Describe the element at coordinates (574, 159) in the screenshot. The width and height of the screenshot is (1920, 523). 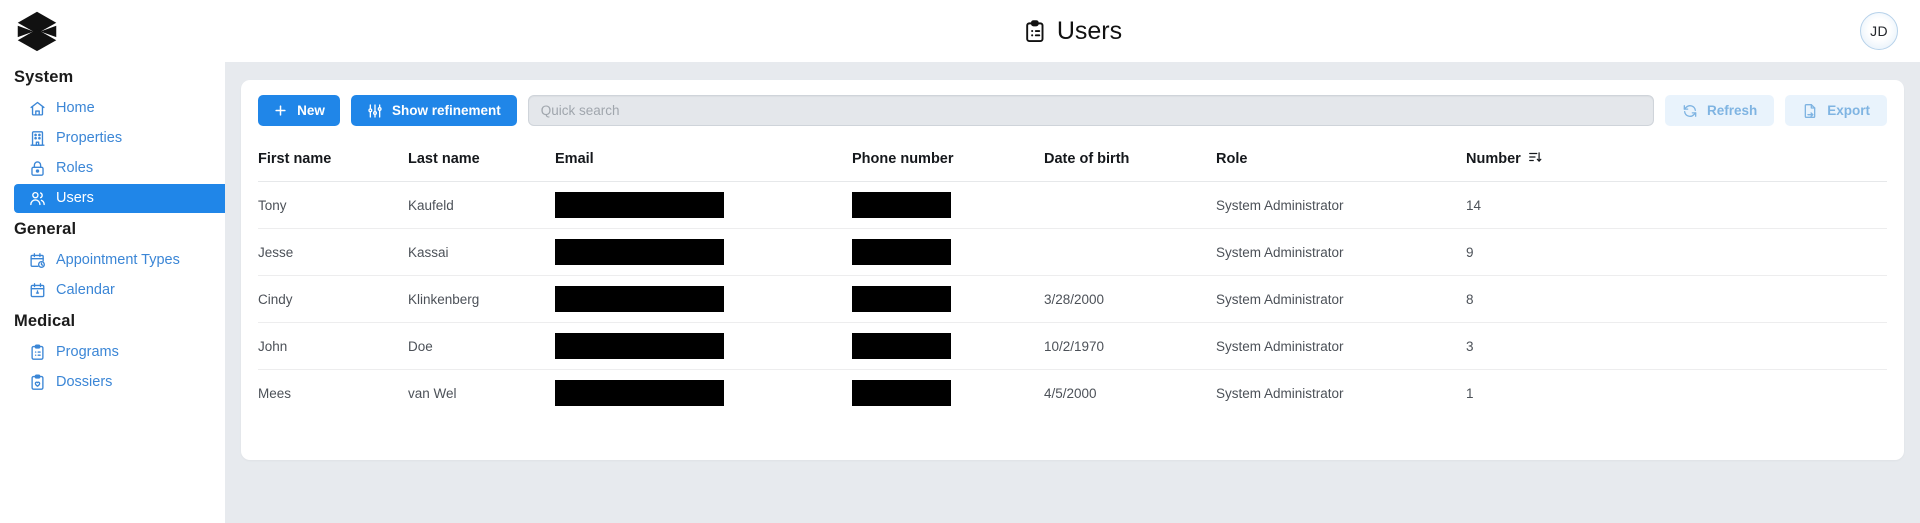
I see `column-header-label: Email` at that location.